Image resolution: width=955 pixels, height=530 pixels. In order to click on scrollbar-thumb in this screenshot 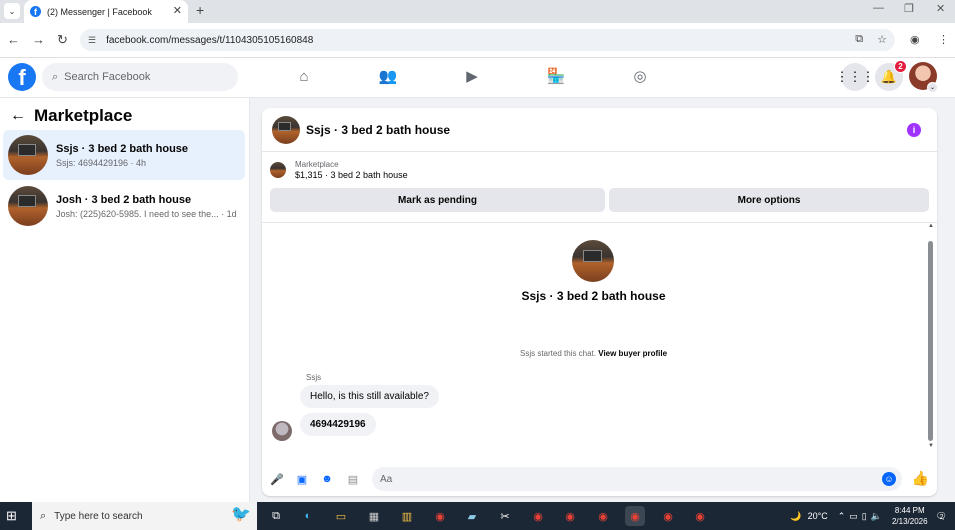, I will do `click(930, 341)`.